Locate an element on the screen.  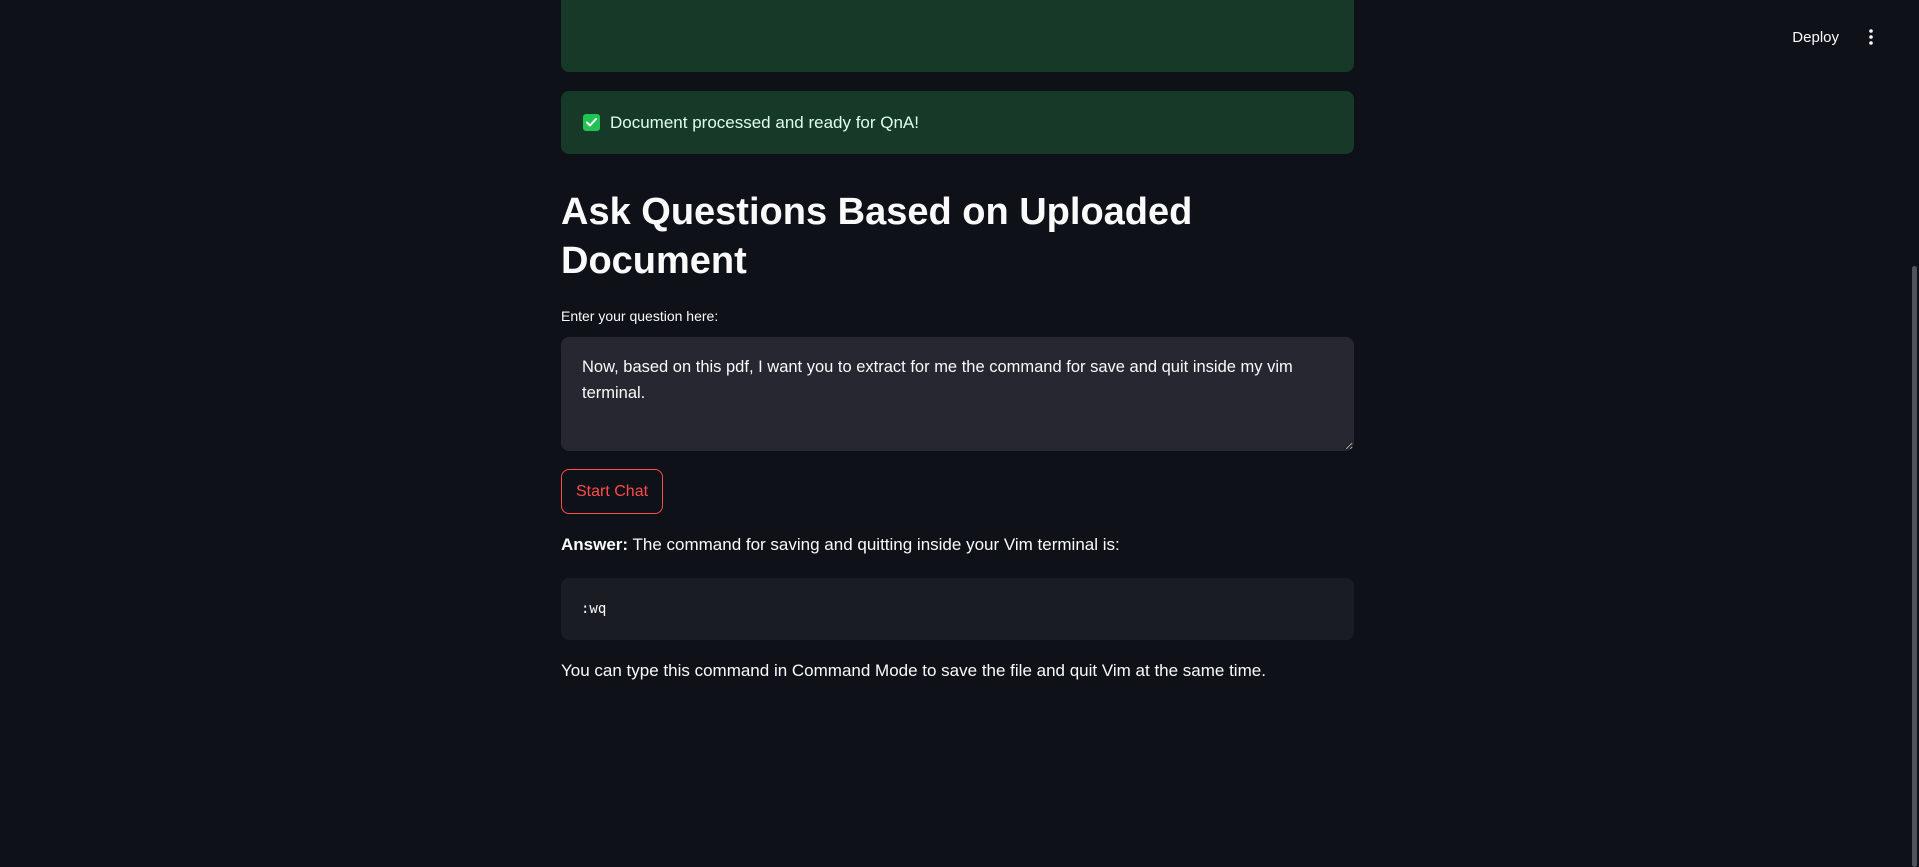
success-message: Document processed and ready for QnA! is located at coordinates (764, 122).